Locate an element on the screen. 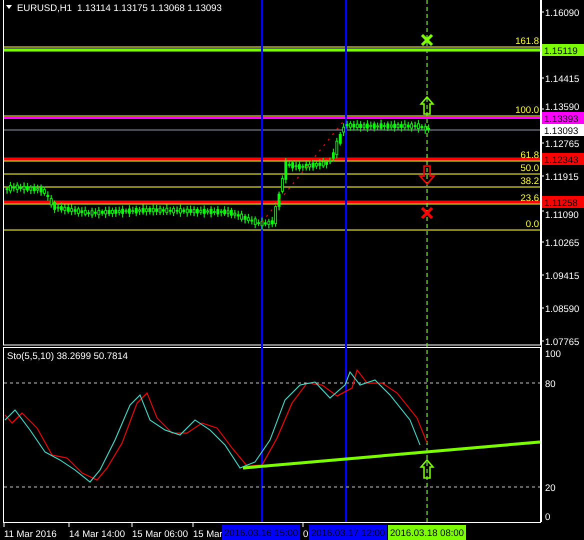 This screenshot has height=540, width=584. price-tag: 1.11258 is located at coordinates (563, 202).